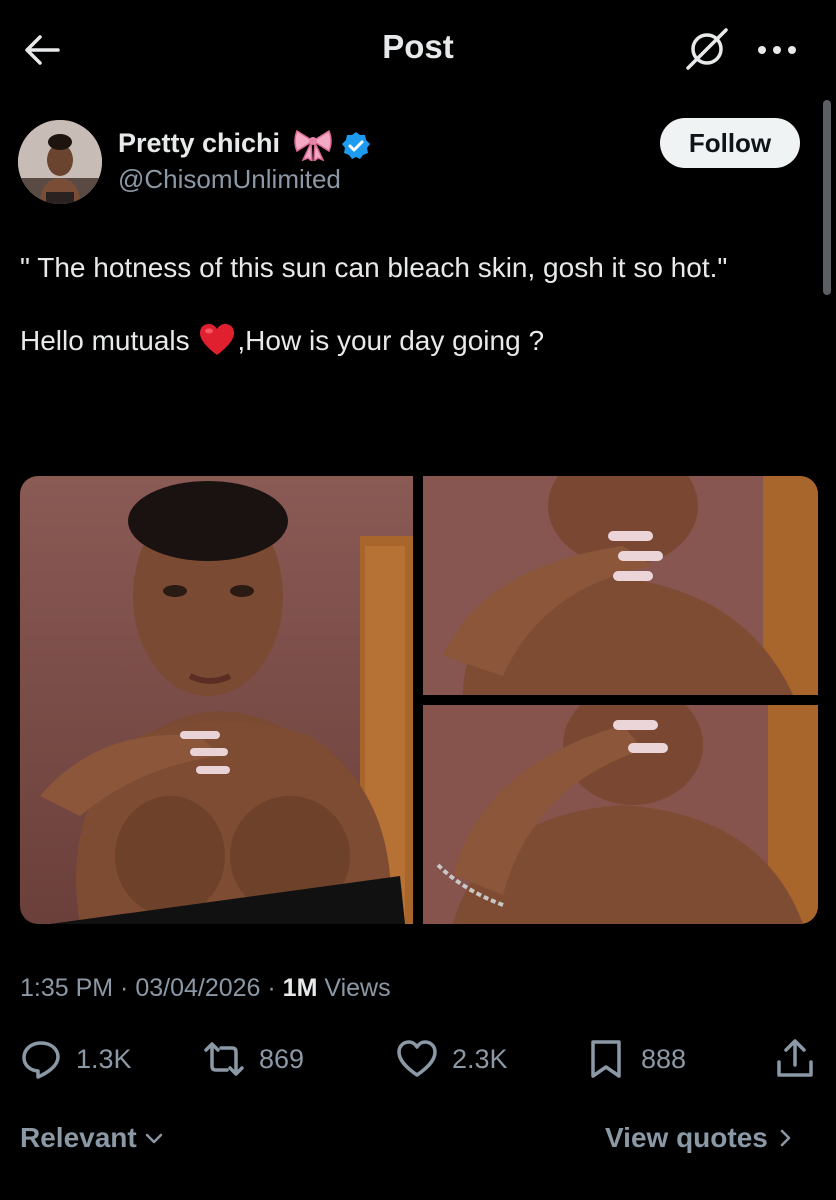 The width and height of the screenshot is (836, 1200). I want to click on reply-icon, so click(41, 1060).